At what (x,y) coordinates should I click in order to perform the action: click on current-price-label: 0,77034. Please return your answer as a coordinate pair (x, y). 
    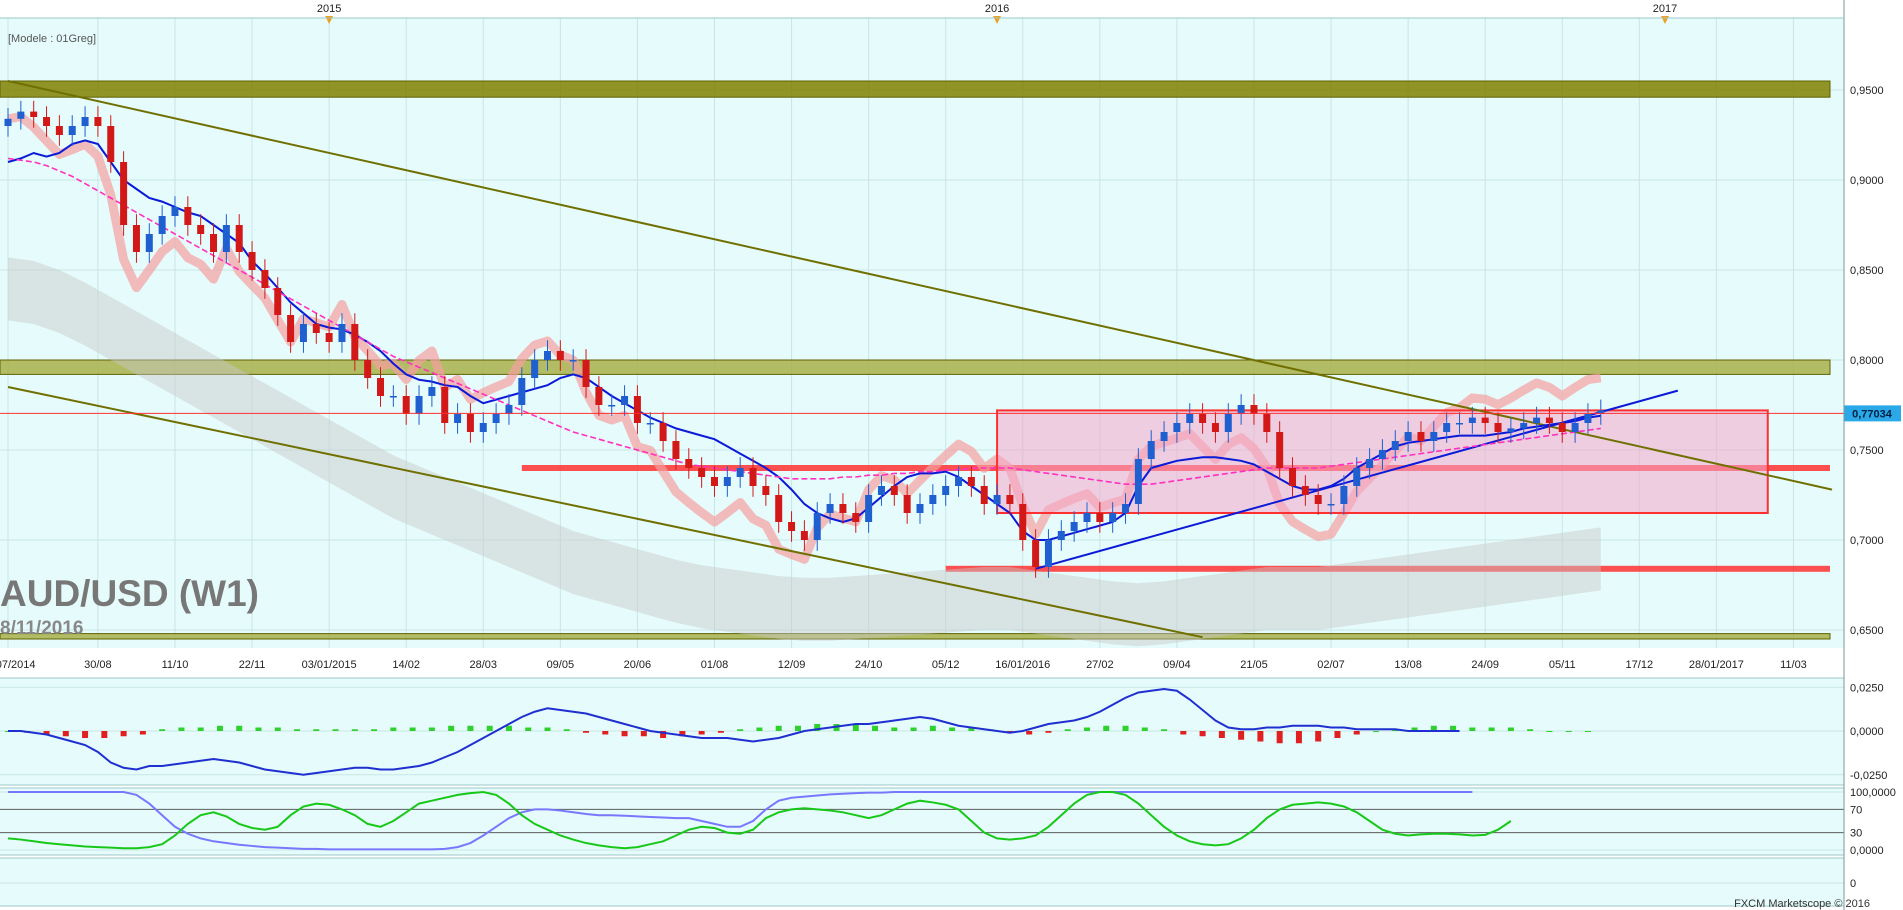
    Looking at the image, I should click on (1872, 414).